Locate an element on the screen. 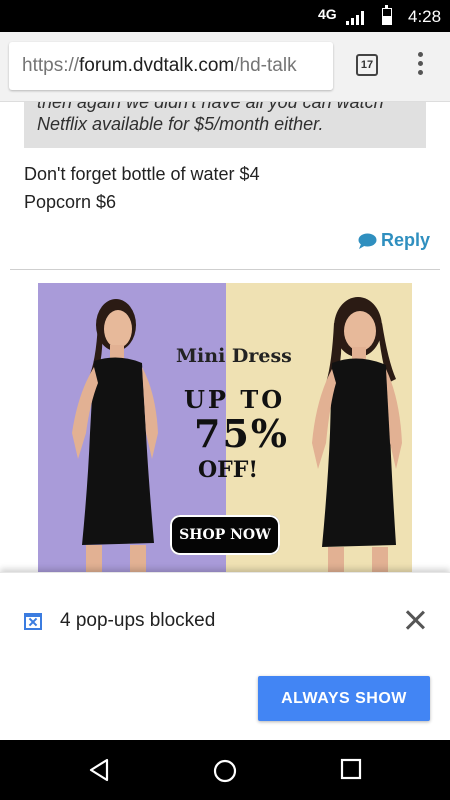  status-bar: 4G 4:28 is located at coordinates (225, 16).